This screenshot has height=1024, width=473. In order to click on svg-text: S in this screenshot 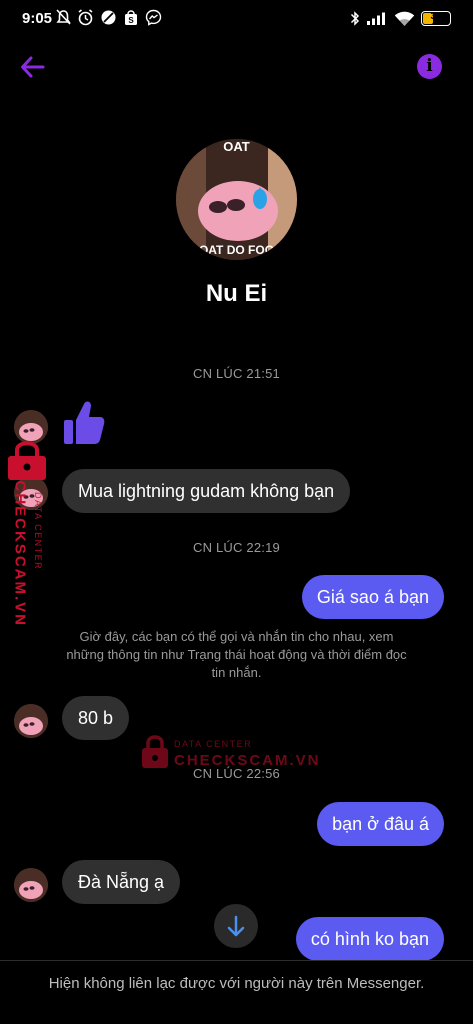, I will do `click(131, 20)`.